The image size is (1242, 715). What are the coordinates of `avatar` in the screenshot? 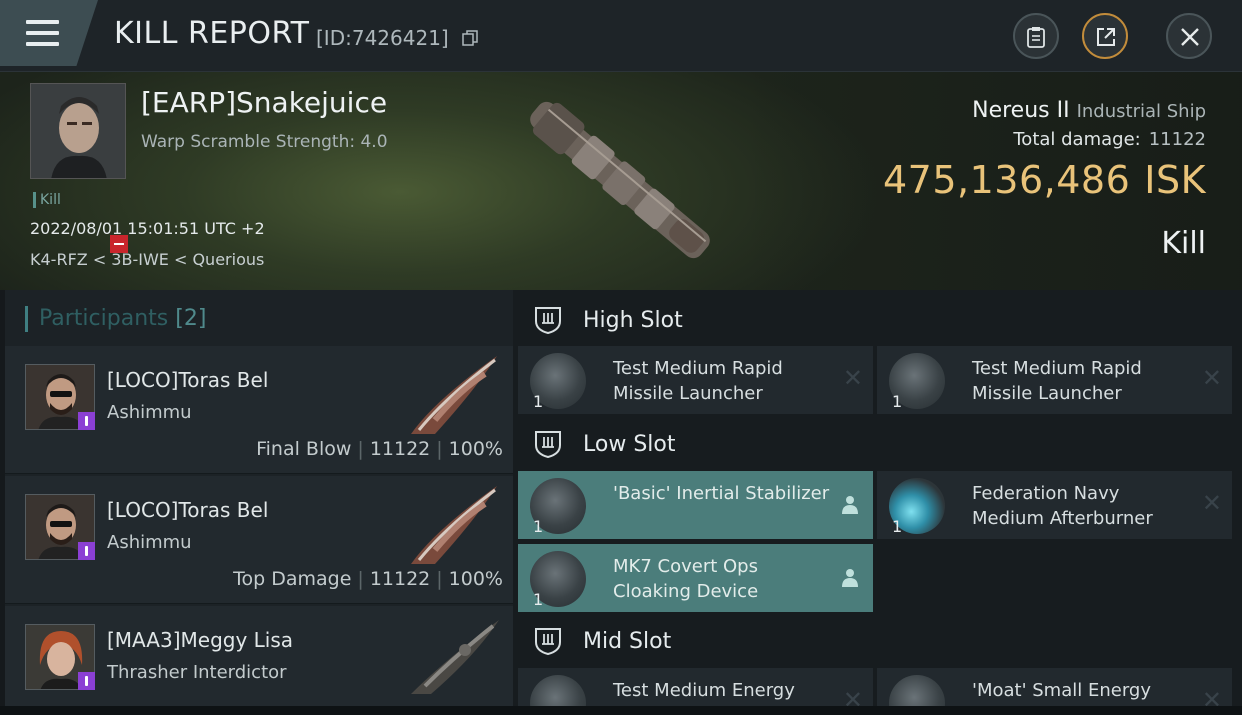 It's located at (78, 131).